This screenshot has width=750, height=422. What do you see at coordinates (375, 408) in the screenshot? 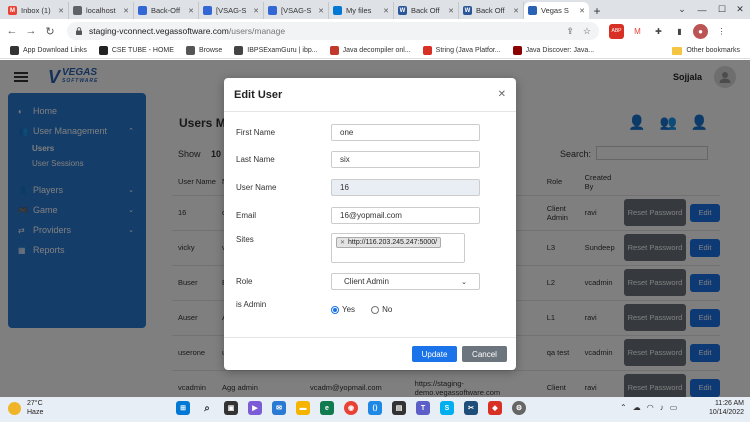
I see `vscode-icon: ⟨⟩` at bounding box center [375, 408].